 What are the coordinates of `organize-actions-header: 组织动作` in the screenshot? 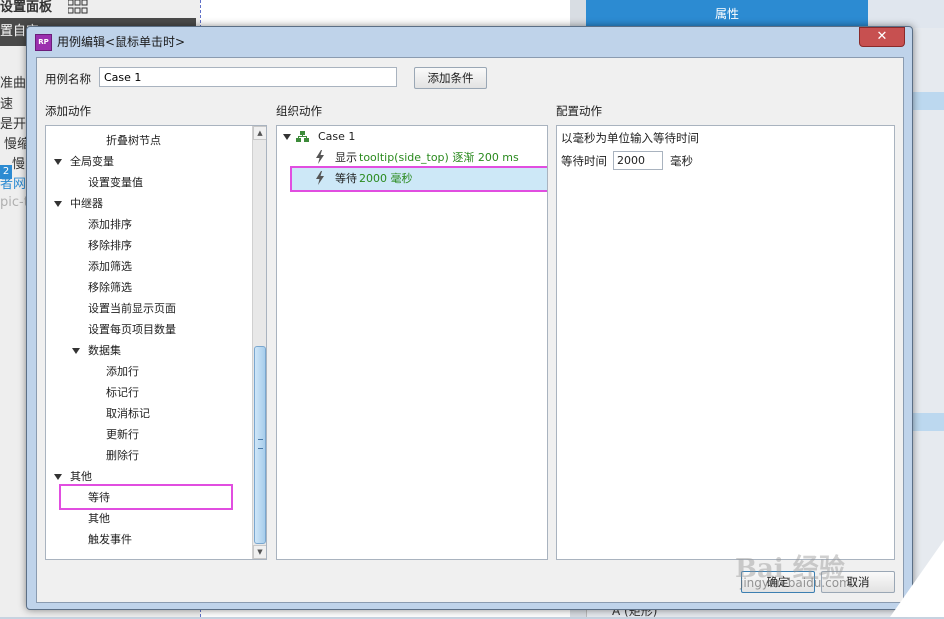 It's located at (299, 111).